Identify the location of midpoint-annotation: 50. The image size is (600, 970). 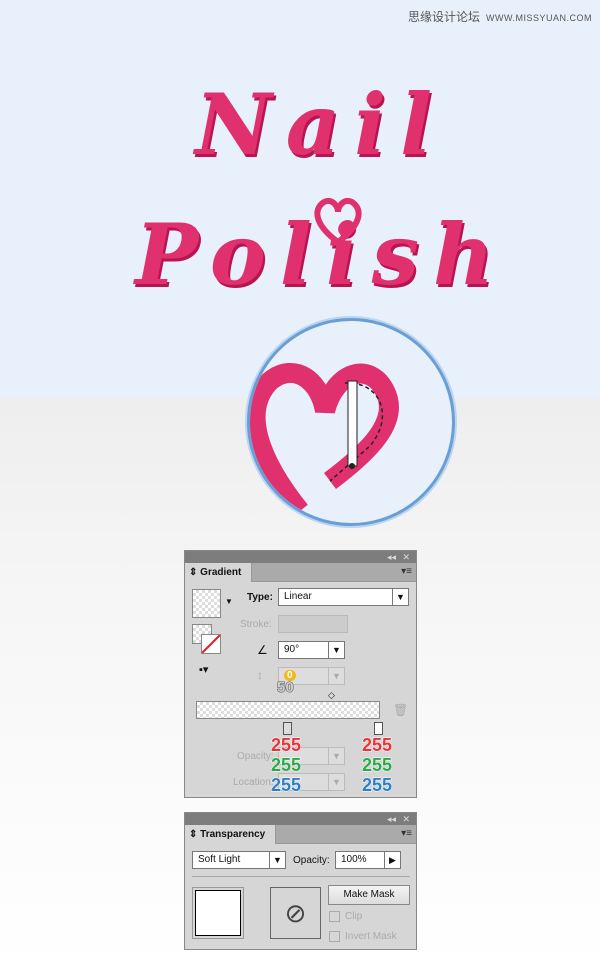
(286, 688).